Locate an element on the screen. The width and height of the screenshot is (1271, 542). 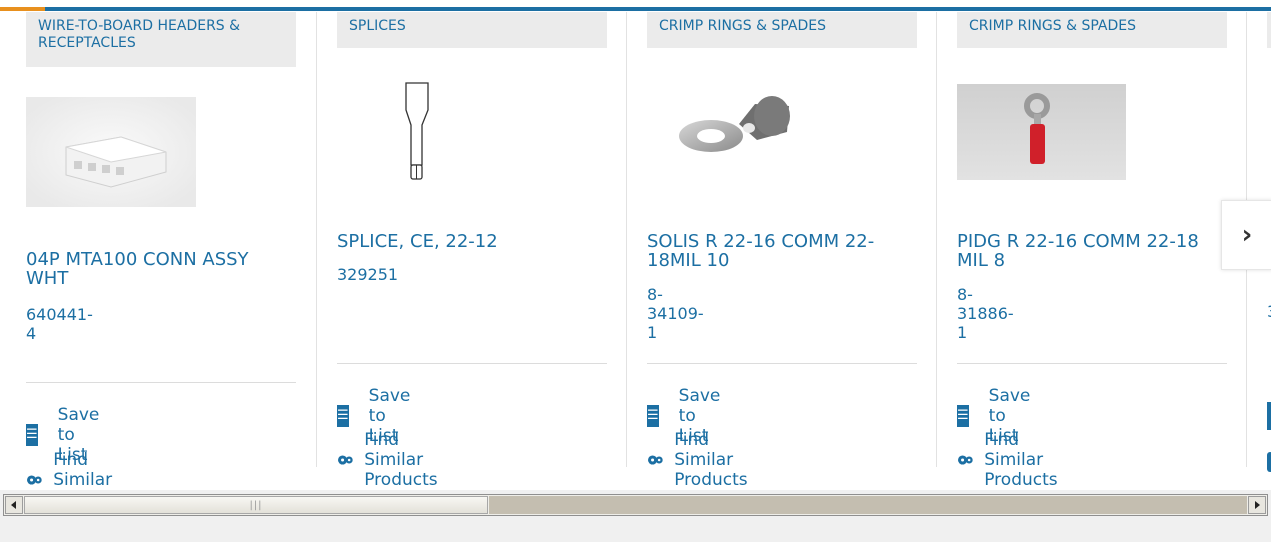
arrow-left-icon is located at coordinates (13, 505).